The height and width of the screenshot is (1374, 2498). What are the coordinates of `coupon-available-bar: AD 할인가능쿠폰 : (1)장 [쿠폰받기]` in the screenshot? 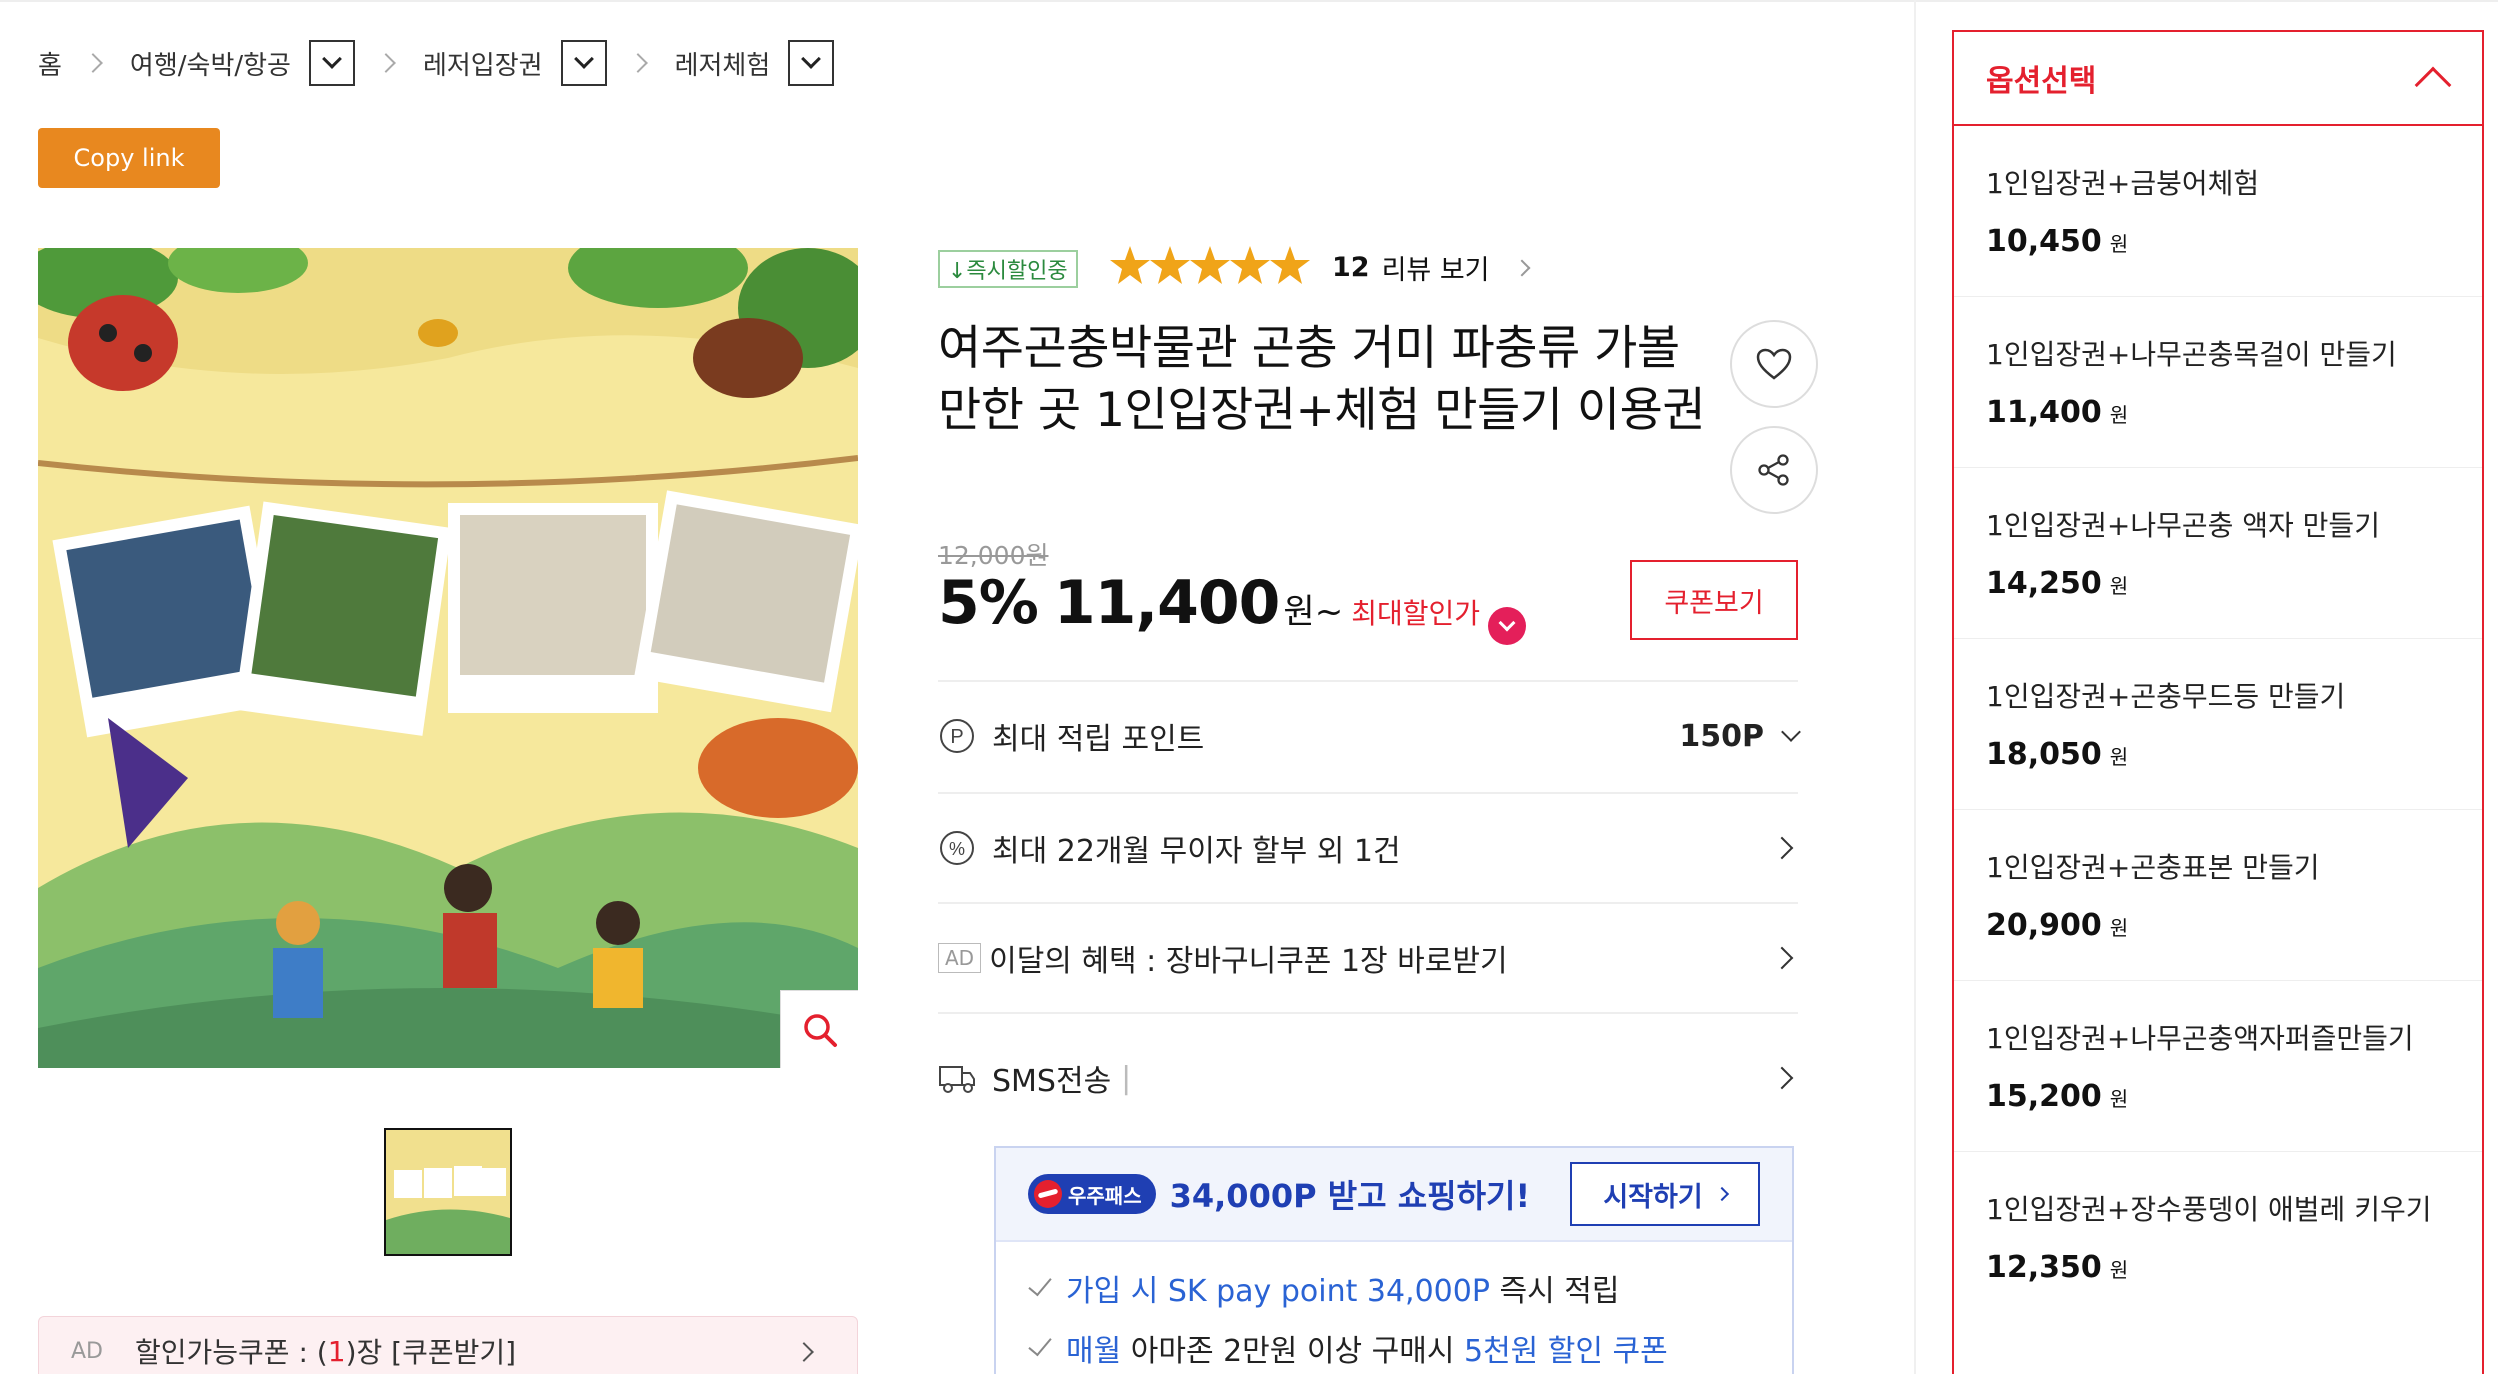 It's located at (448, 1345).